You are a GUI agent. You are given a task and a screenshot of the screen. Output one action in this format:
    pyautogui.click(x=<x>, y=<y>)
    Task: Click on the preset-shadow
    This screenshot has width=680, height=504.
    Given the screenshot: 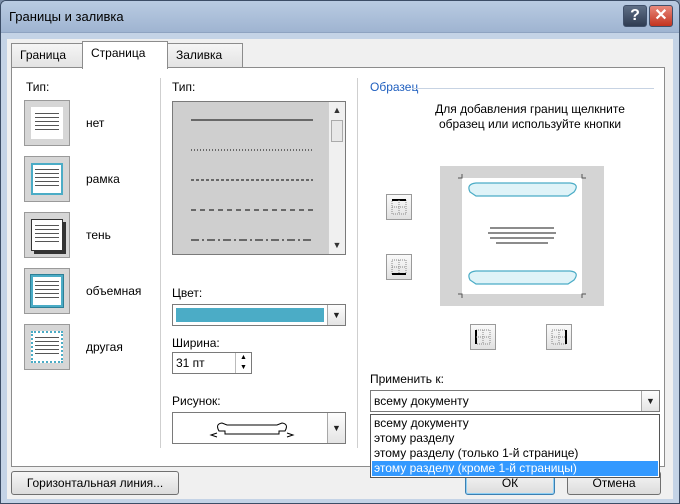 What is the action you would take?
    pyautogui.click(x=47, y=235)
    